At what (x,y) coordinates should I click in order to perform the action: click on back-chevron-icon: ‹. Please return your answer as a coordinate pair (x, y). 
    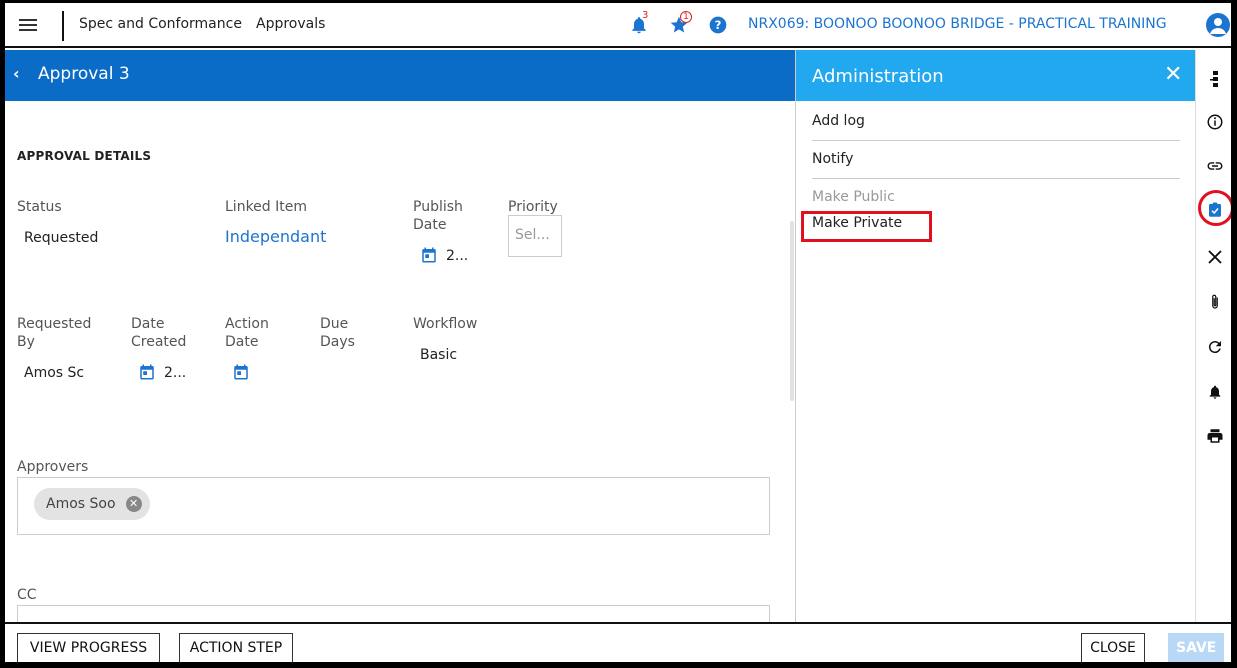
    Looking at the image, I should click on (16, 73).